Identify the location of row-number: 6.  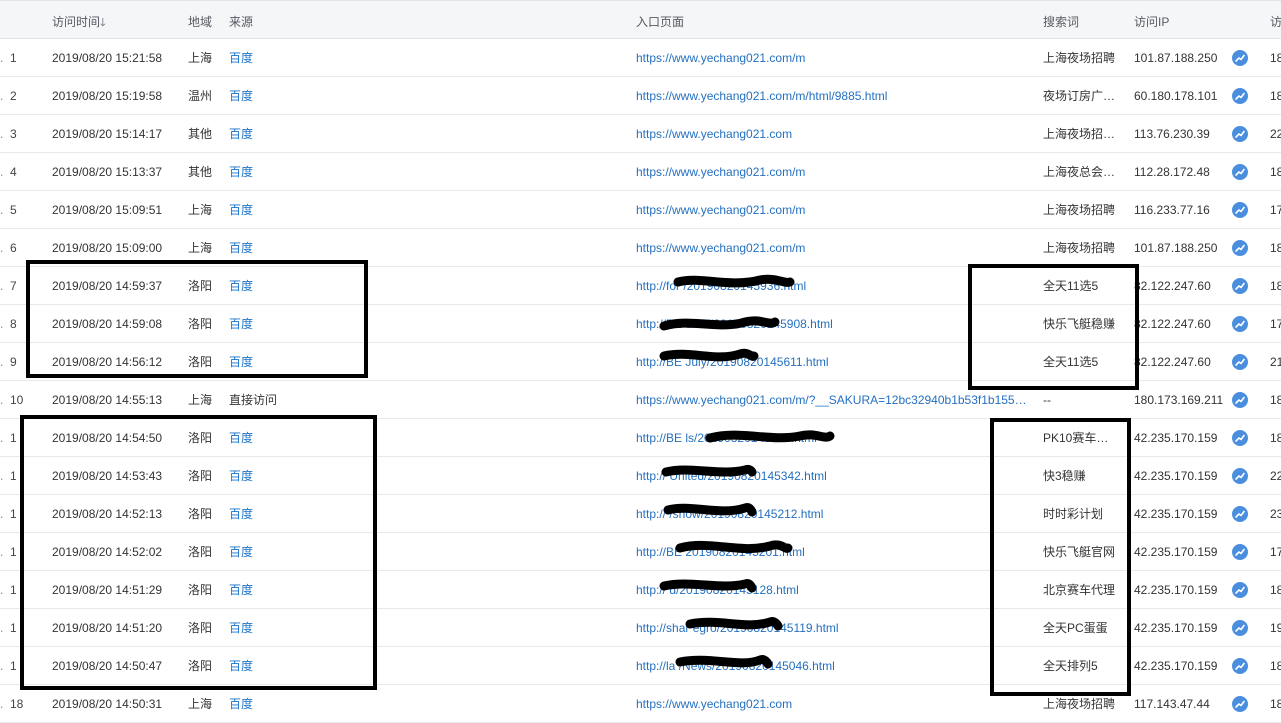
(13, 248).